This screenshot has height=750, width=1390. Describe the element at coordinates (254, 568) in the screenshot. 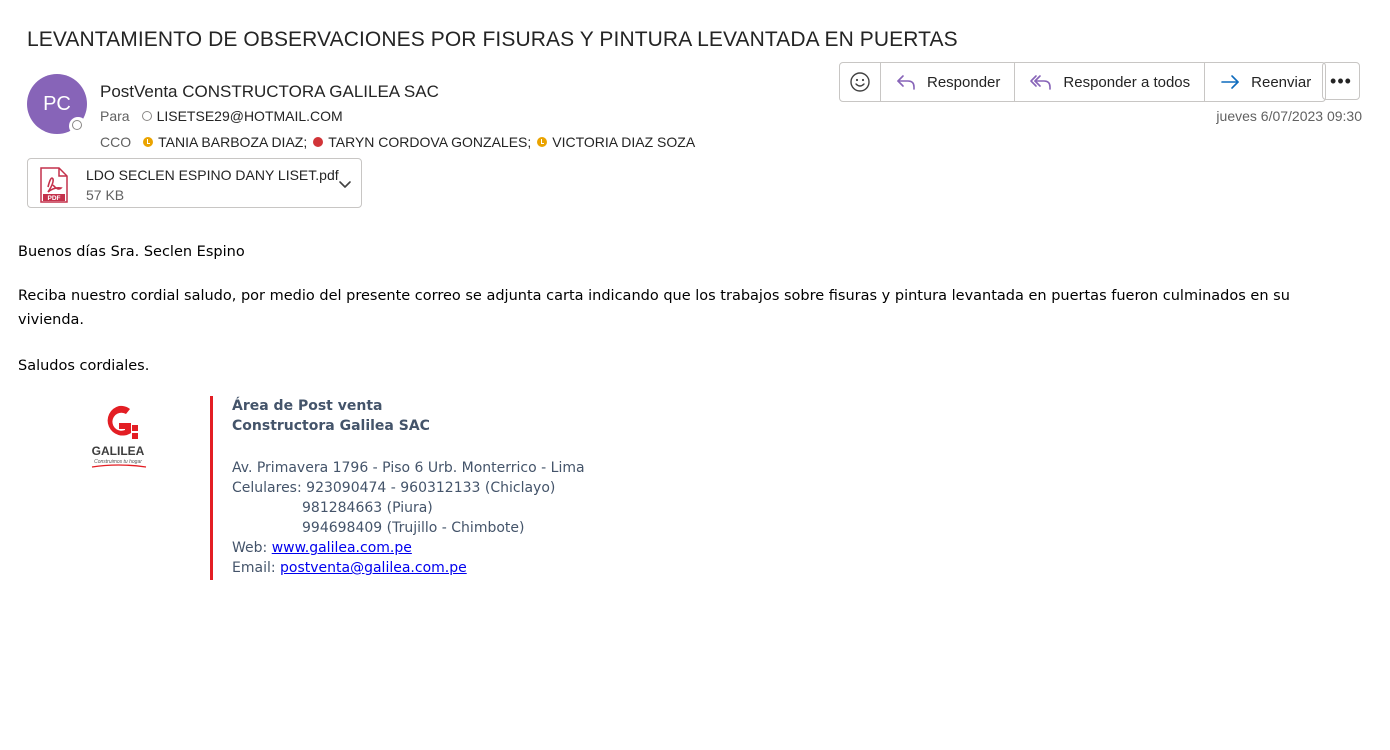

I see `email-label: Email:` at that location.